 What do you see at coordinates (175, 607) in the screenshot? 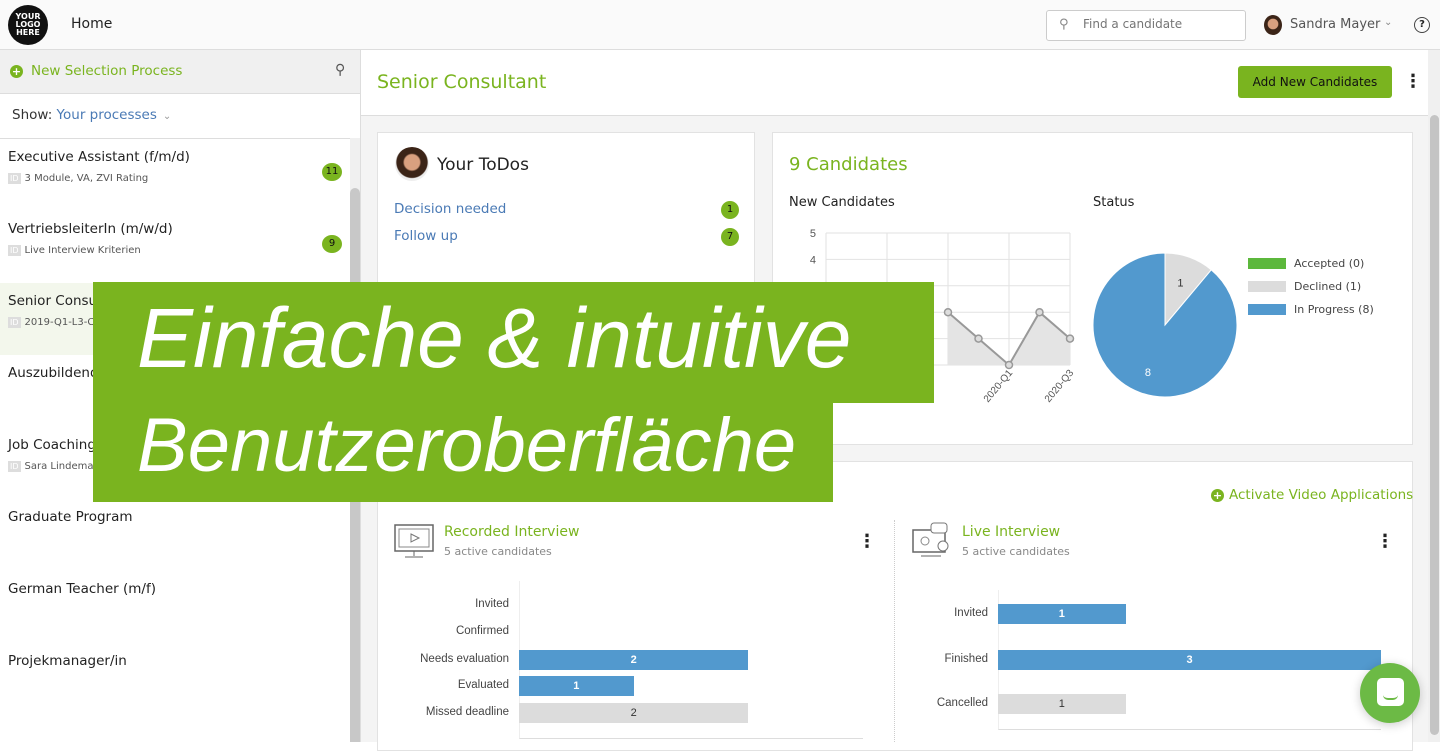
I see `process-list-item: German Teacher (m/f)` at bounding box center [175, 607].